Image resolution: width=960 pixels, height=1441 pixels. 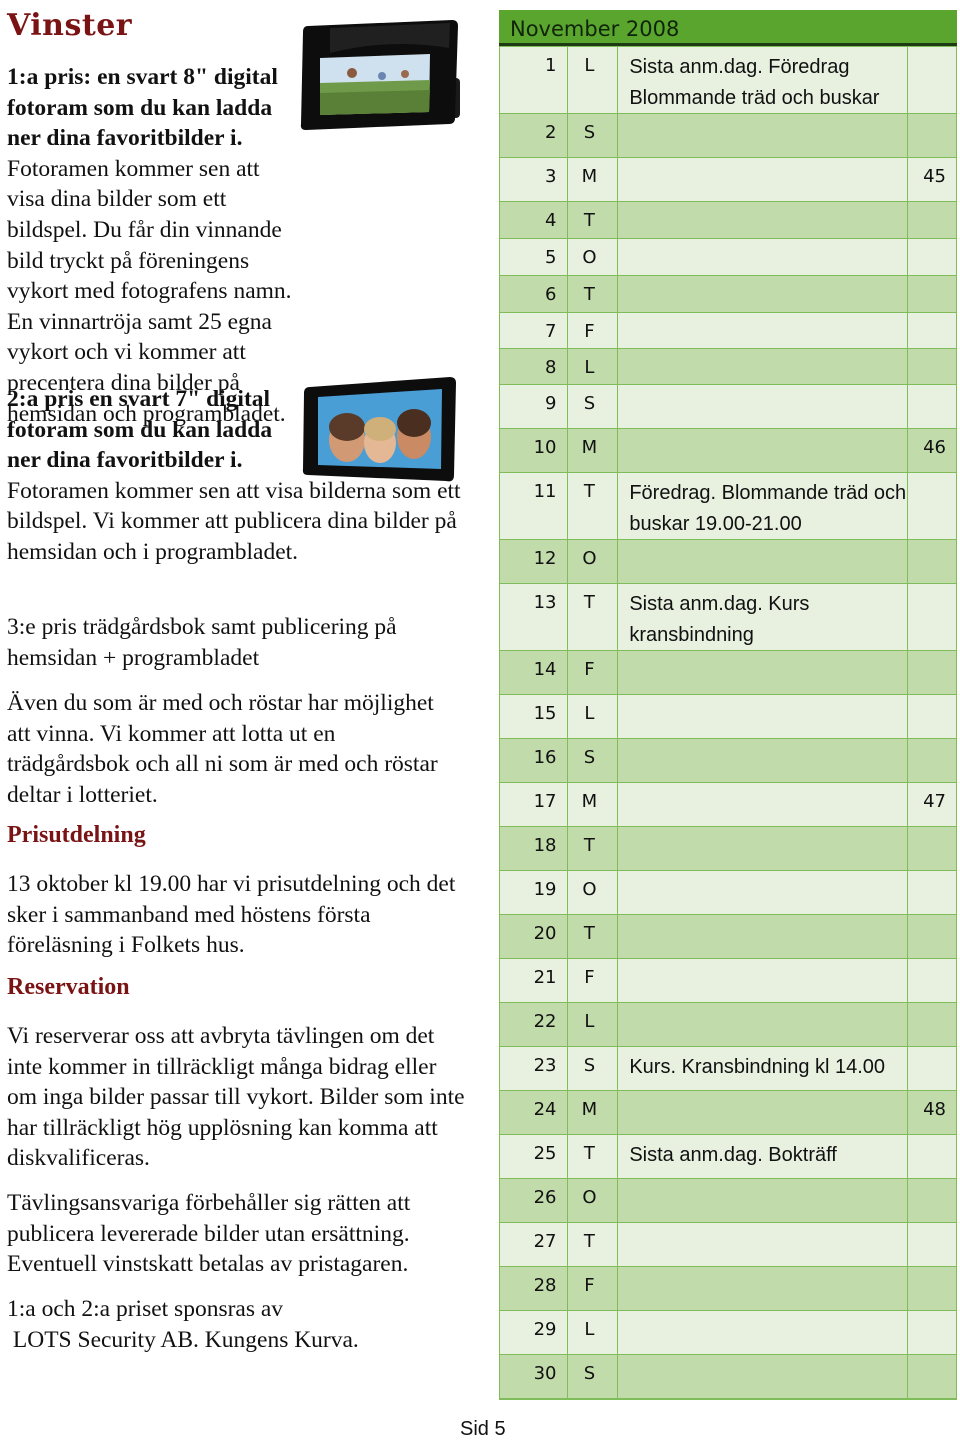 What do you see at coordinates (533, 892) in the screenshot?
I see `calendar-day: 19` at bounding box center [533, 892].